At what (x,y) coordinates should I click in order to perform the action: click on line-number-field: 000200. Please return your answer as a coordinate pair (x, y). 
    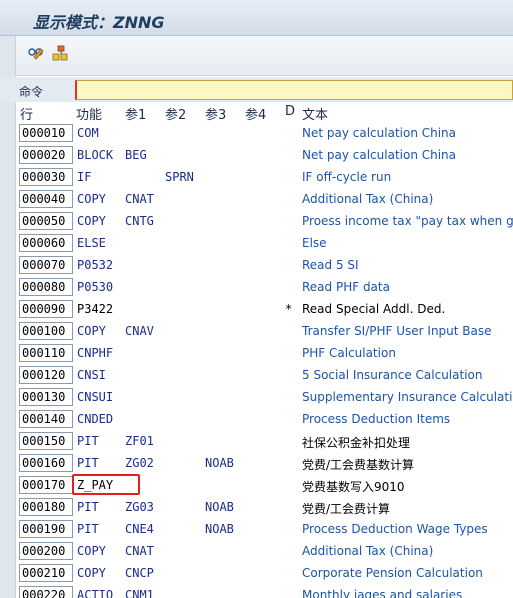
    Looking at the image, I should click on (46, 551).